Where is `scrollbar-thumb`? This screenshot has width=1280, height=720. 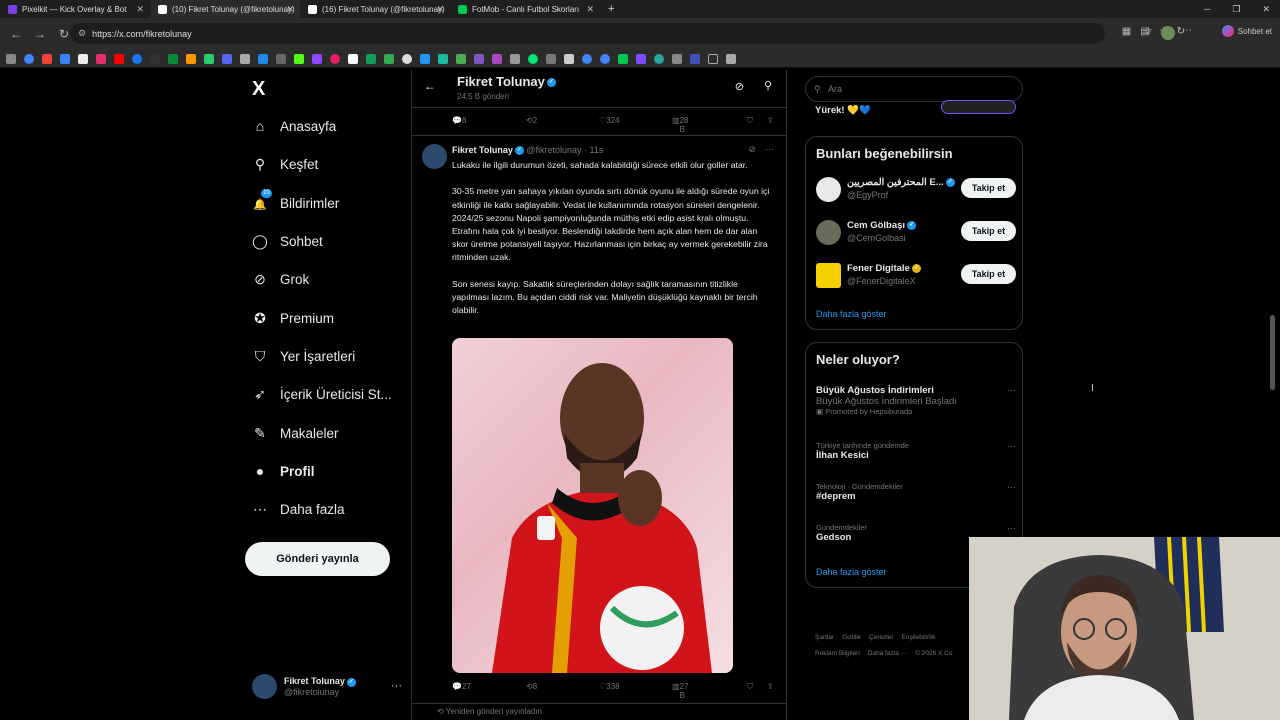
scrollbar-thumb is located at coordinates (1272, 352).